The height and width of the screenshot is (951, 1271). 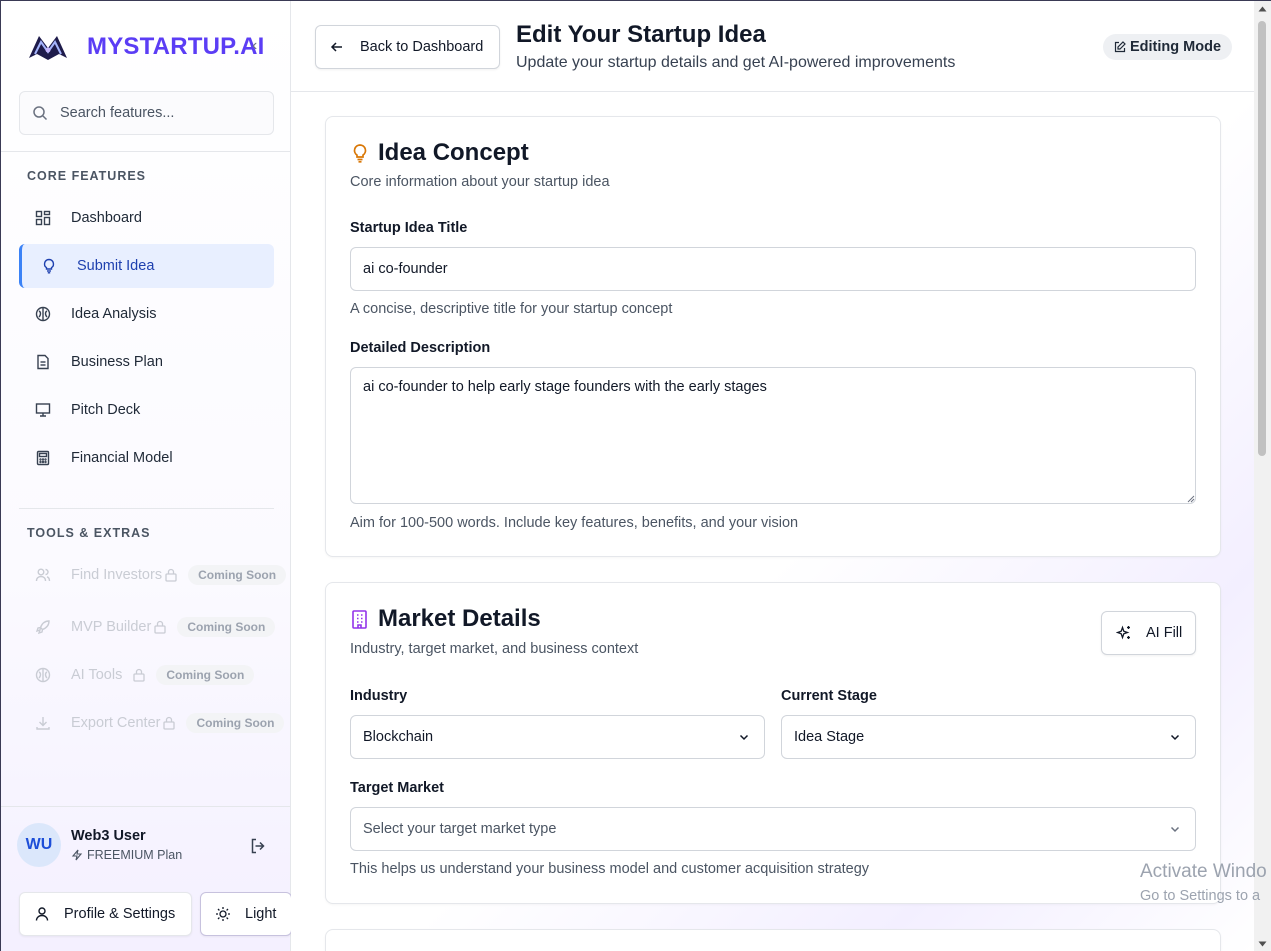 What do you see at coordinates (43, 458) in the screenshot?
I see `calculator-icon` at bounding box center [43, 458].